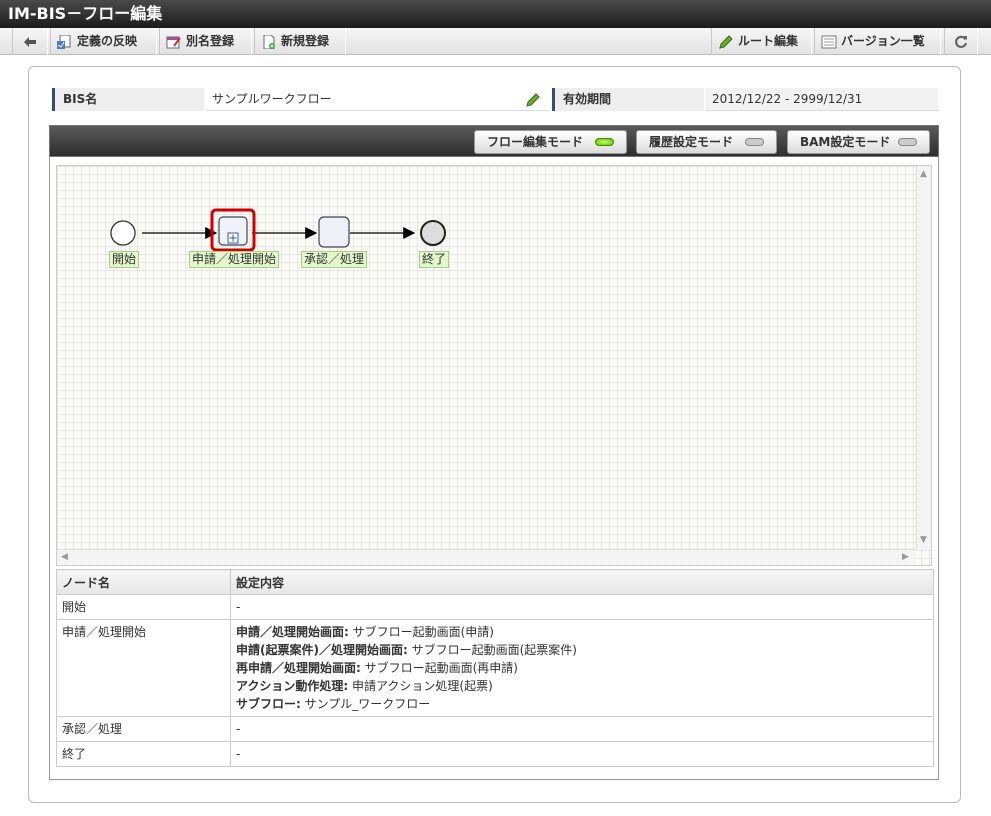 This screenshot has height=816, width=991. I want to click on alias-register-button: 別名登録, so click(205, 41).